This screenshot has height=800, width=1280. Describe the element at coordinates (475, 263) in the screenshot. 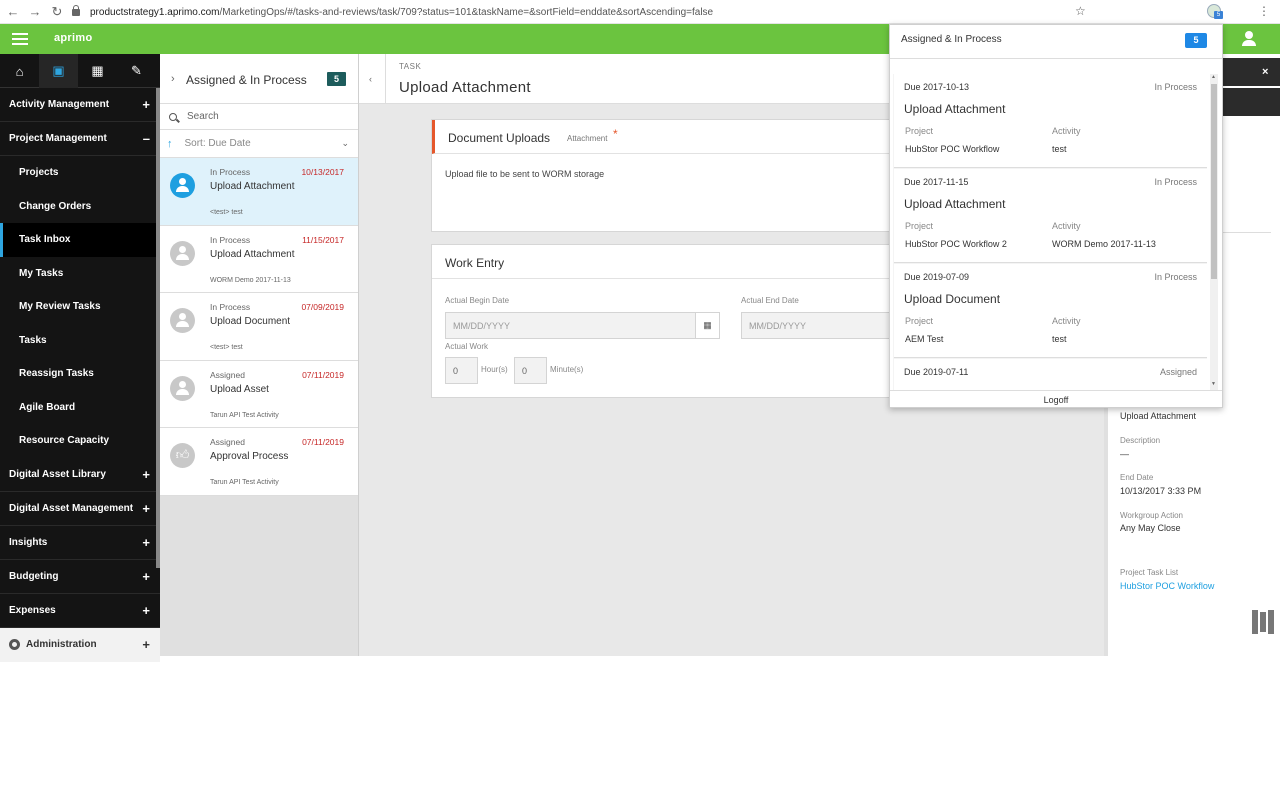

I see `card-heading: Work Entry` at that location.